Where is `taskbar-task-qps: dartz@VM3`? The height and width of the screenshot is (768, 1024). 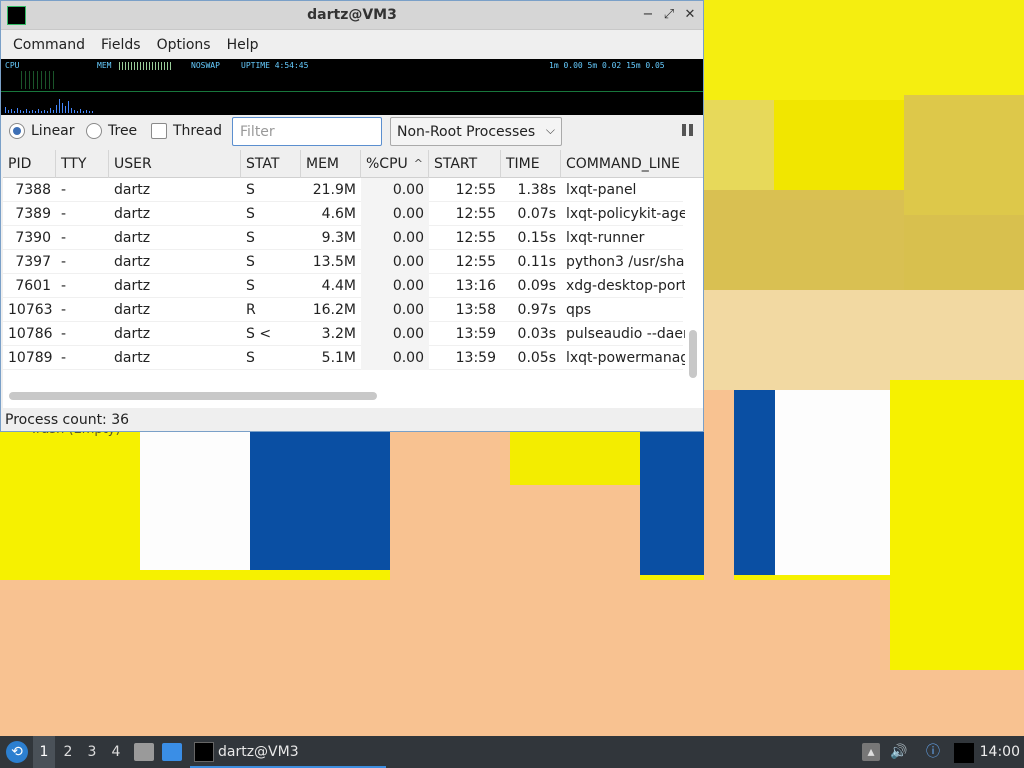 taskbar-task-qps: dartz@VM3 is located at coordinates (288, 752).